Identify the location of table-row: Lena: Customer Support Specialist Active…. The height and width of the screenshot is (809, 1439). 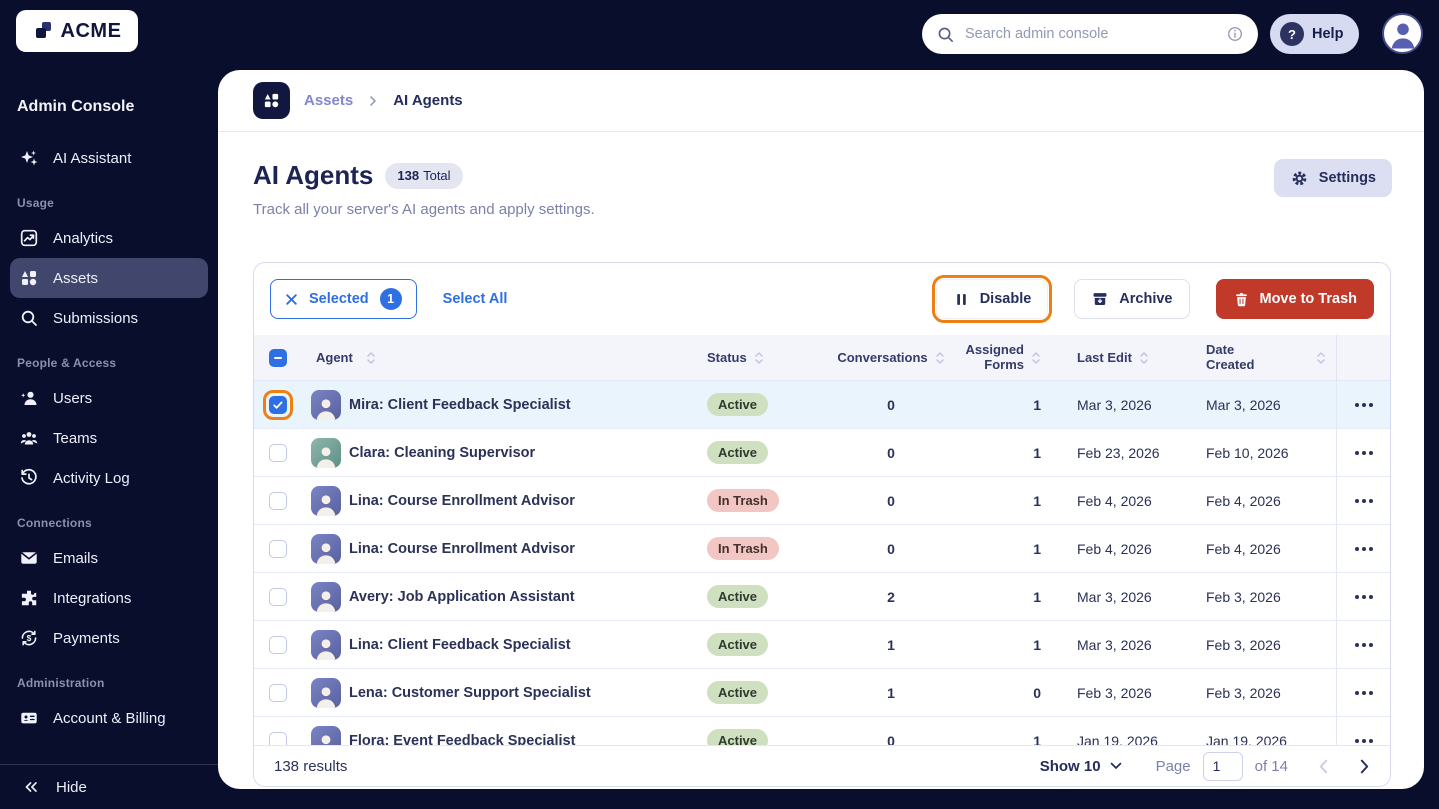
(822, 693).